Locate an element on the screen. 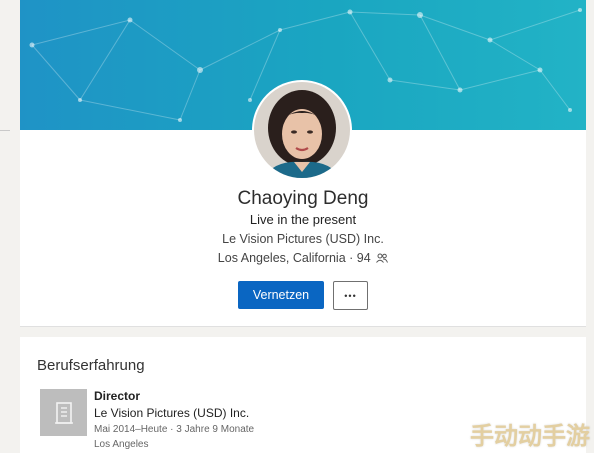  watermark: 手动动手游 is located at coordinates (530, 436).